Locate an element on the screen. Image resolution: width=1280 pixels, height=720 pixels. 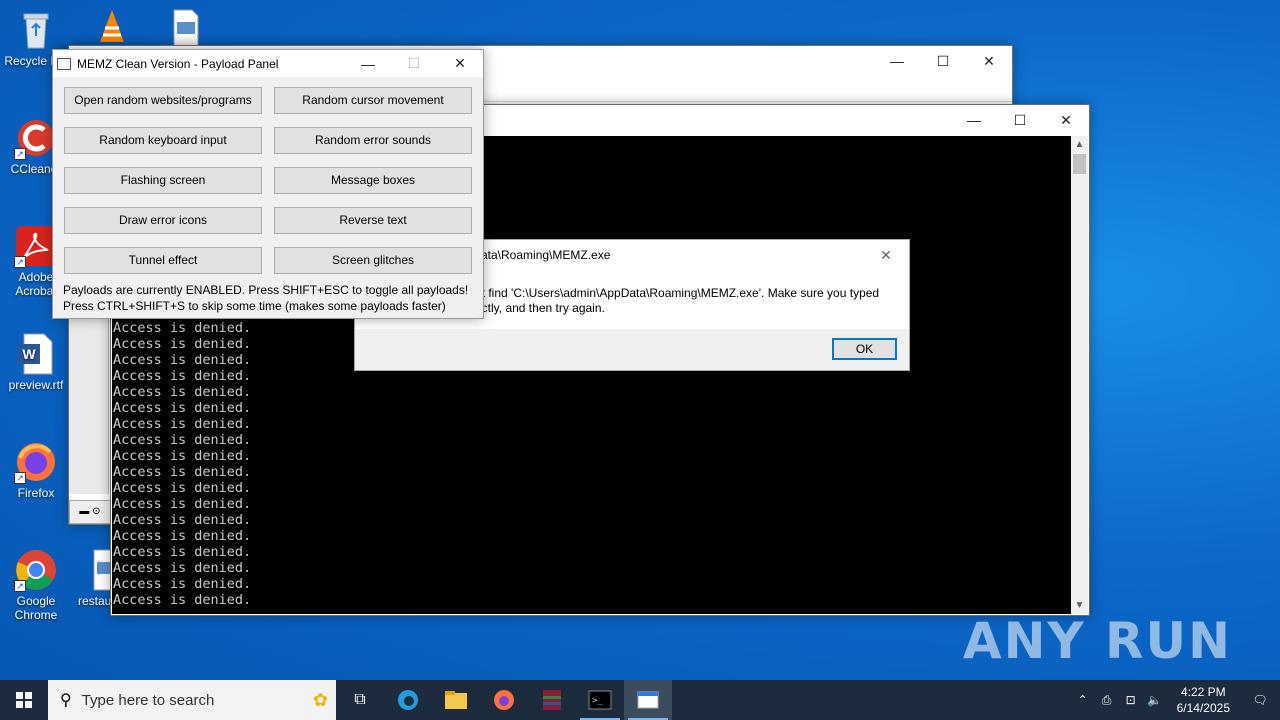
payload-button-random-keyboard-input: Random keyboard input is located at coordinates (163, 140).